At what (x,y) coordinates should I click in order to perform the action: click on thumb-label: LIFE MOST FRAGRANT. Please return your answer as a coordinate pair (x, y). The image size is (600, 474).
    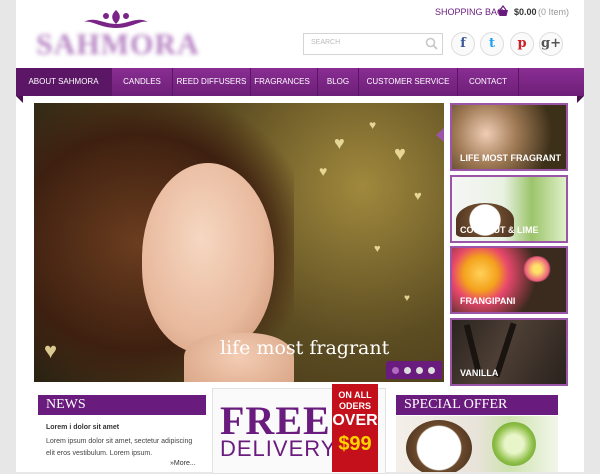
    Looking at the image, I should click on (510, 158).